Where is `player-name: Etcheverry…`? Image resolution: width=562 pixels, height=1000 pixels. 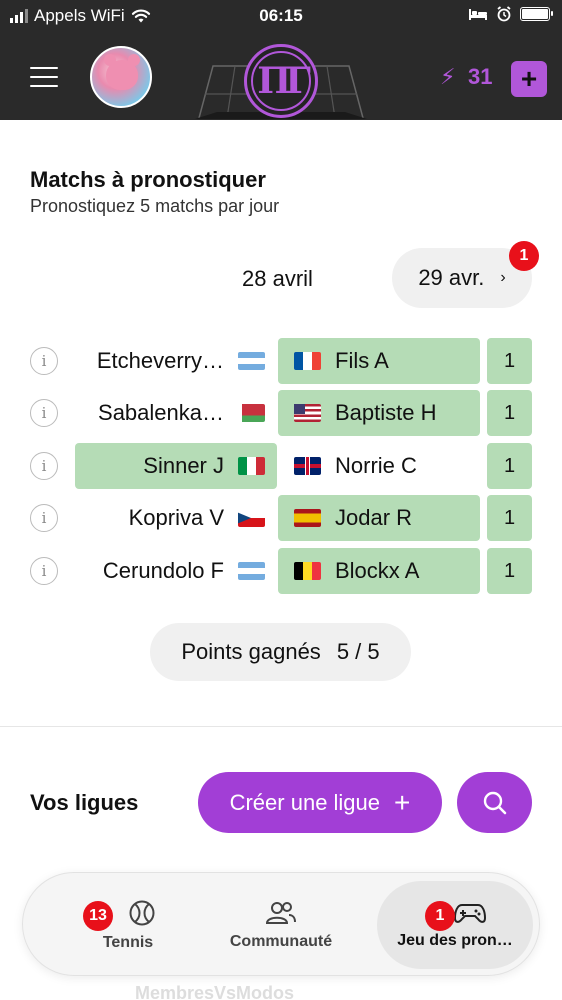
player-name: Etcheverry… is located at coordinates (160, 360).